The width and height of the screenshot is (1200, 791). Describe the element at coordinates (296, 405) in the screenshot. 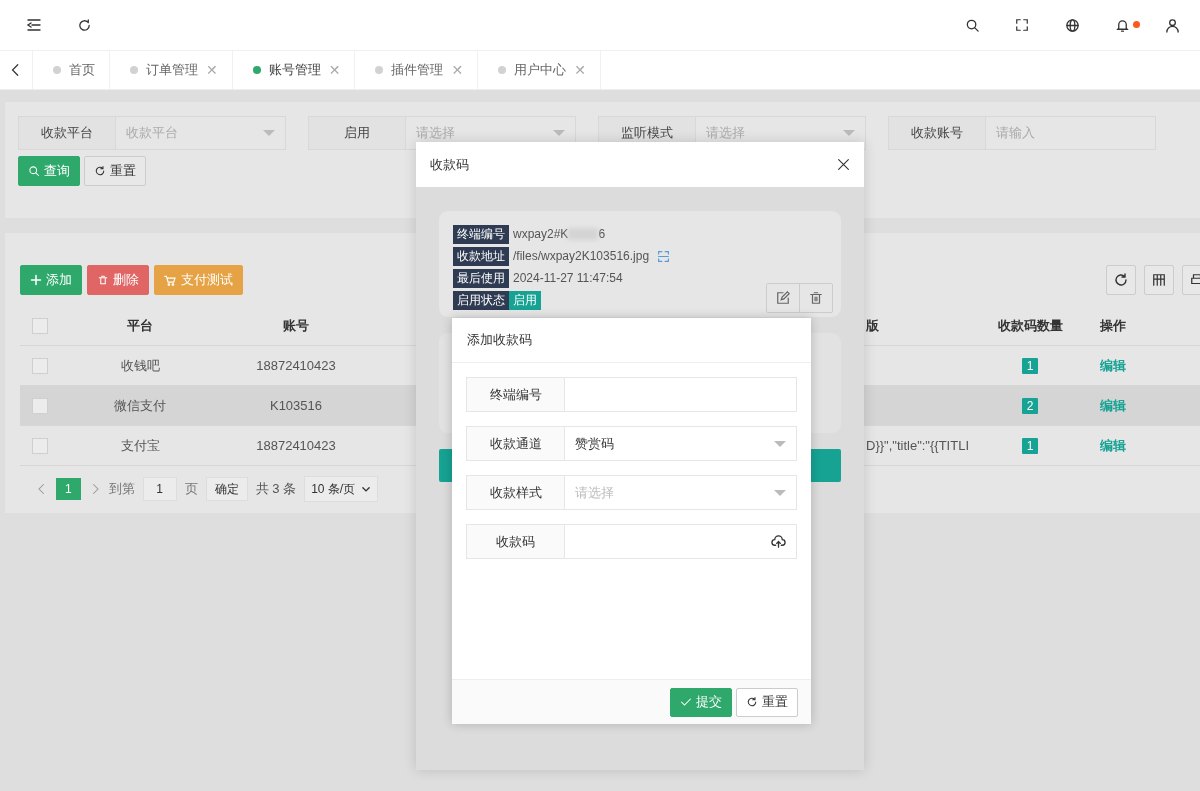

I see `table-cell: K103516` at that location.